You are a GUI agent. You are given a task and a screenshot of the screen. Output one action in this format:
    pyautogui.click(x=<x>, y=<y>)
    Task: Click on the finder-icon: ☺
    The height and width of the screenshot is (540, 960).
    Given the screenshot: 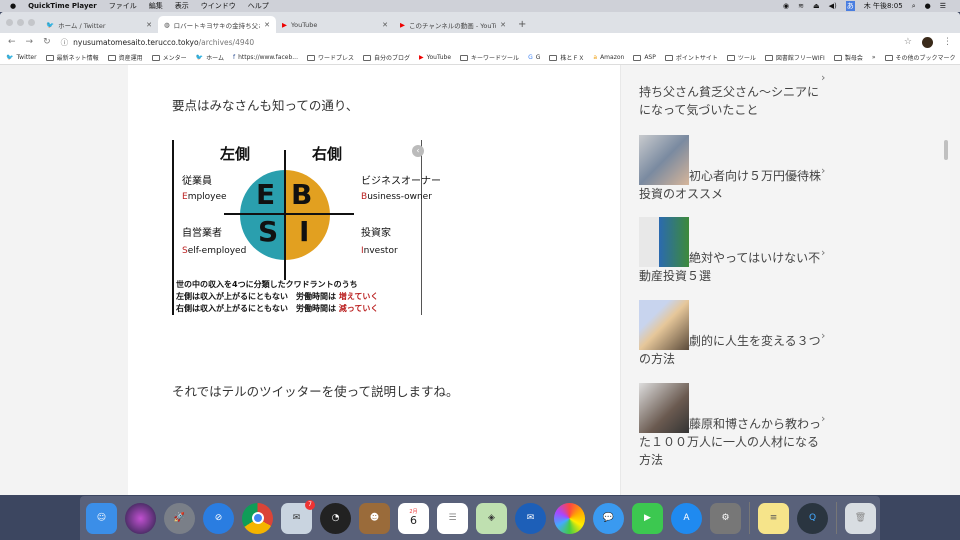 What is the action you would take?
    pyautogui.click(x=101, y=518)
    